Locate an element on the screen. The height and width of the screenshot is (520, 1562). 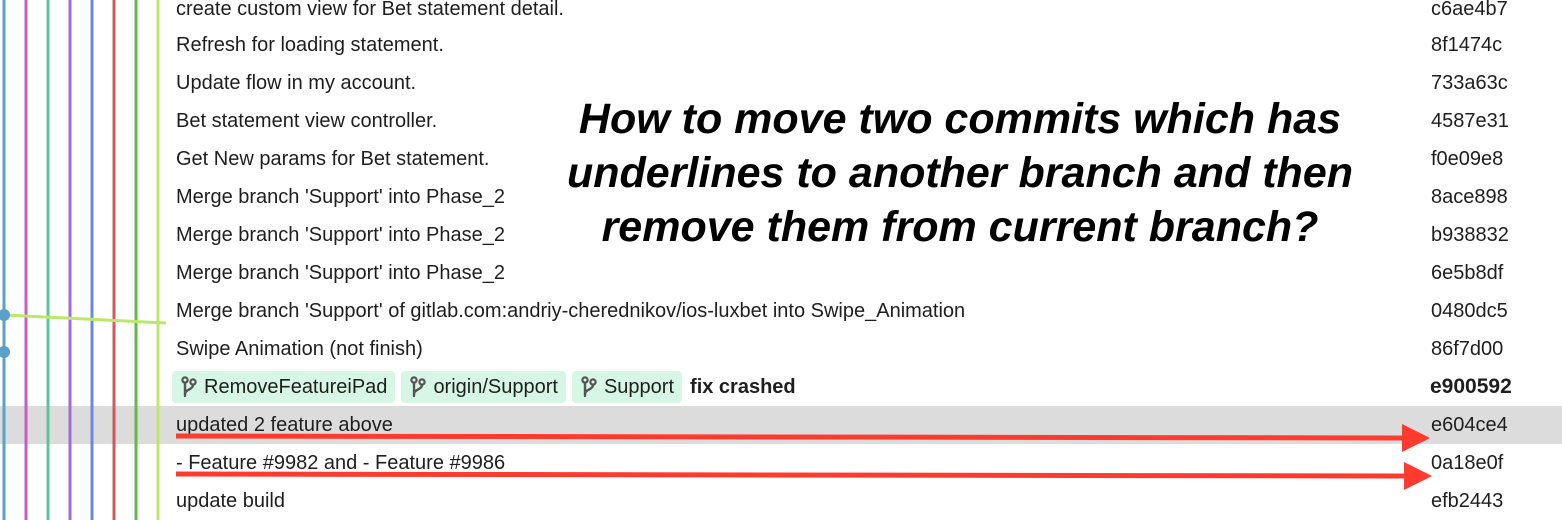
commit-hash: e900592 is located at coordinates (1471, 386).